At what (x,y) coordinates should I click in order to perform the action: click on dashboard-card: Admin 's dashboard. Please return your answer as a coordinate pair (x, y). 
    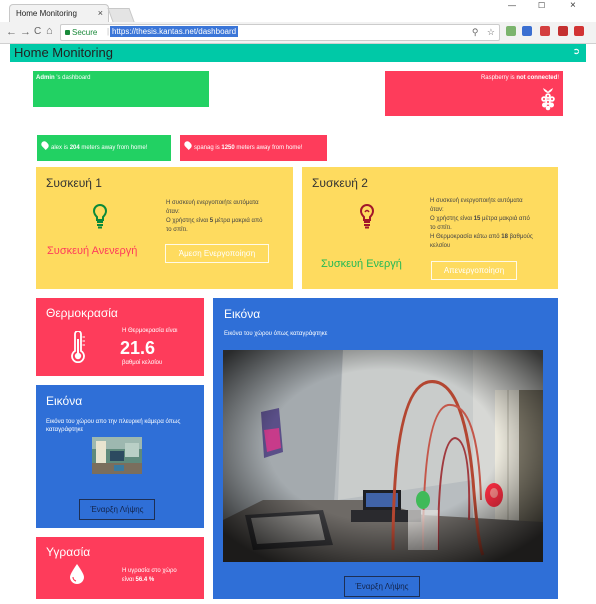
    Looking at the image, I should click on (121, 89).